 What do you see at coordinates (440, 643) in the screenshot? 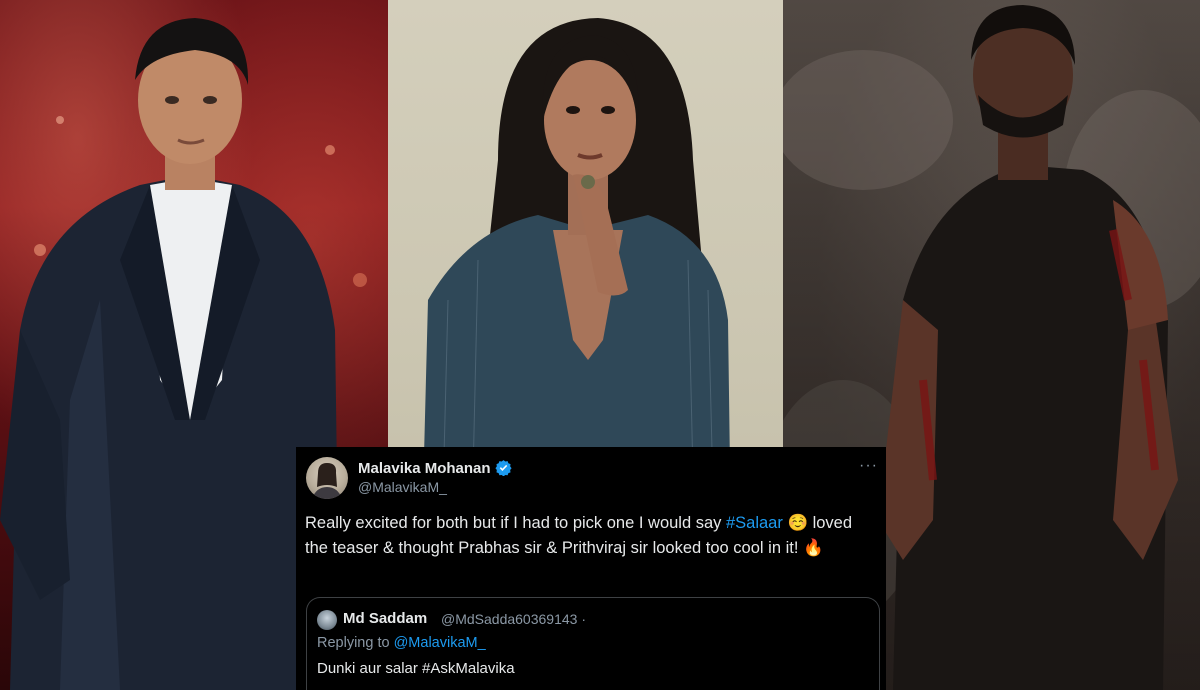
I see `replying-to-handle: @MalavikaM_` at bounding box center [440, 643].